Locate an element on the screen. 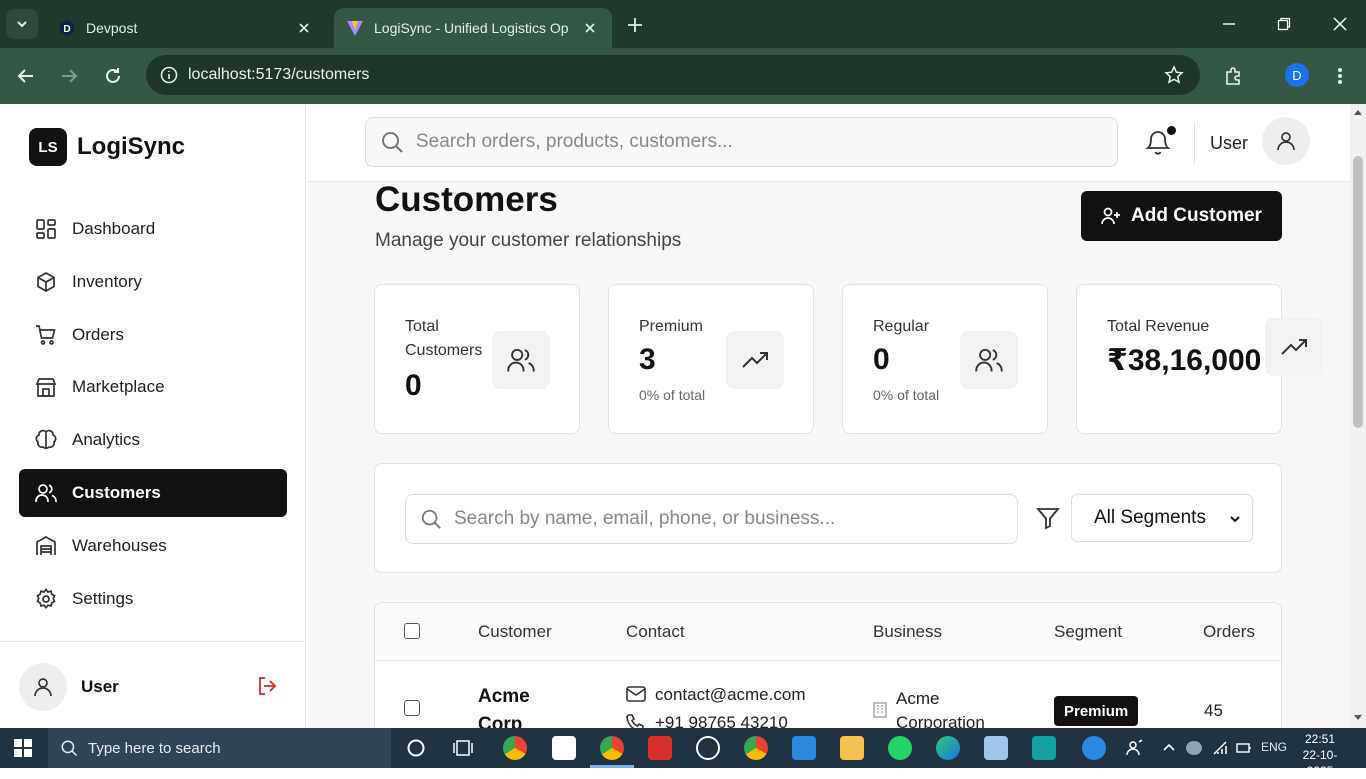  sidebar-item-warehouses: Warehouses is located at coordinates (153, 546).